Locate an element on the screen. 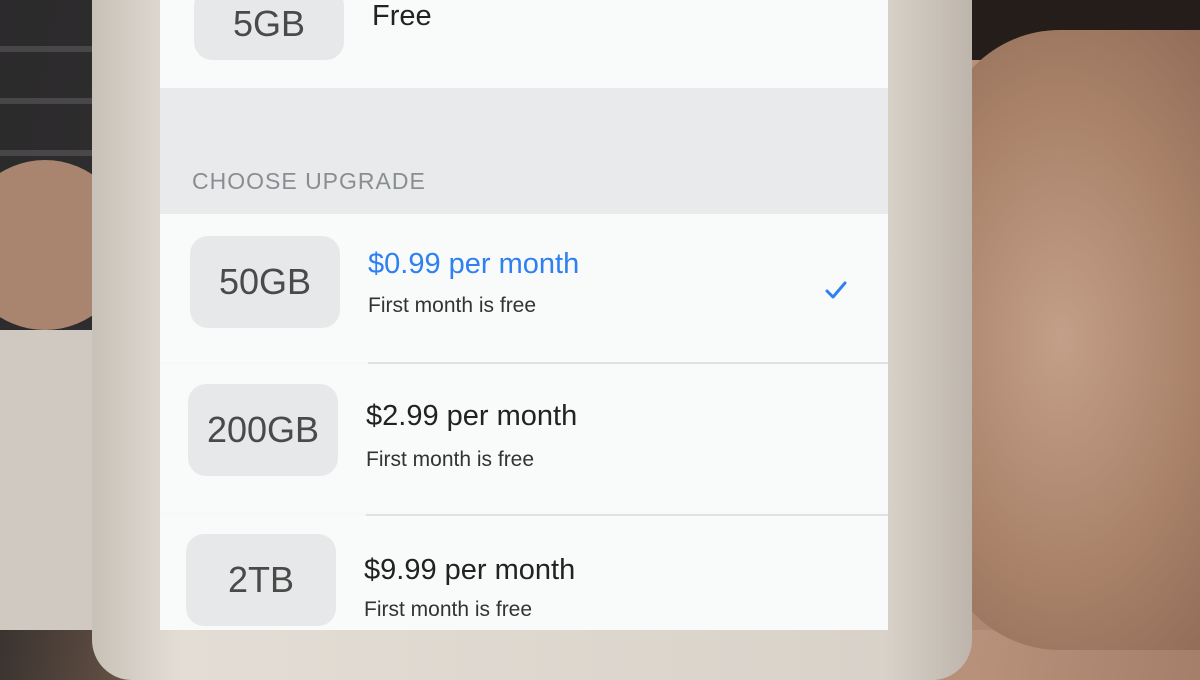 This screenshot has width=1200, height=680. option-size: 2TB is located at coordinates (261, 579).